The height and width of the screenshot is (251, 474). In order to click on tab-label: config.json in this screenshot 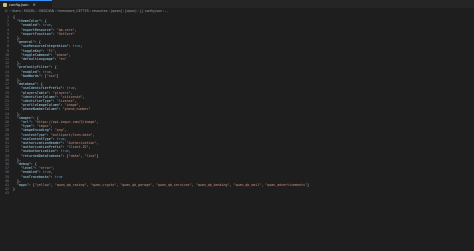, I will do `click(19, 4)`.